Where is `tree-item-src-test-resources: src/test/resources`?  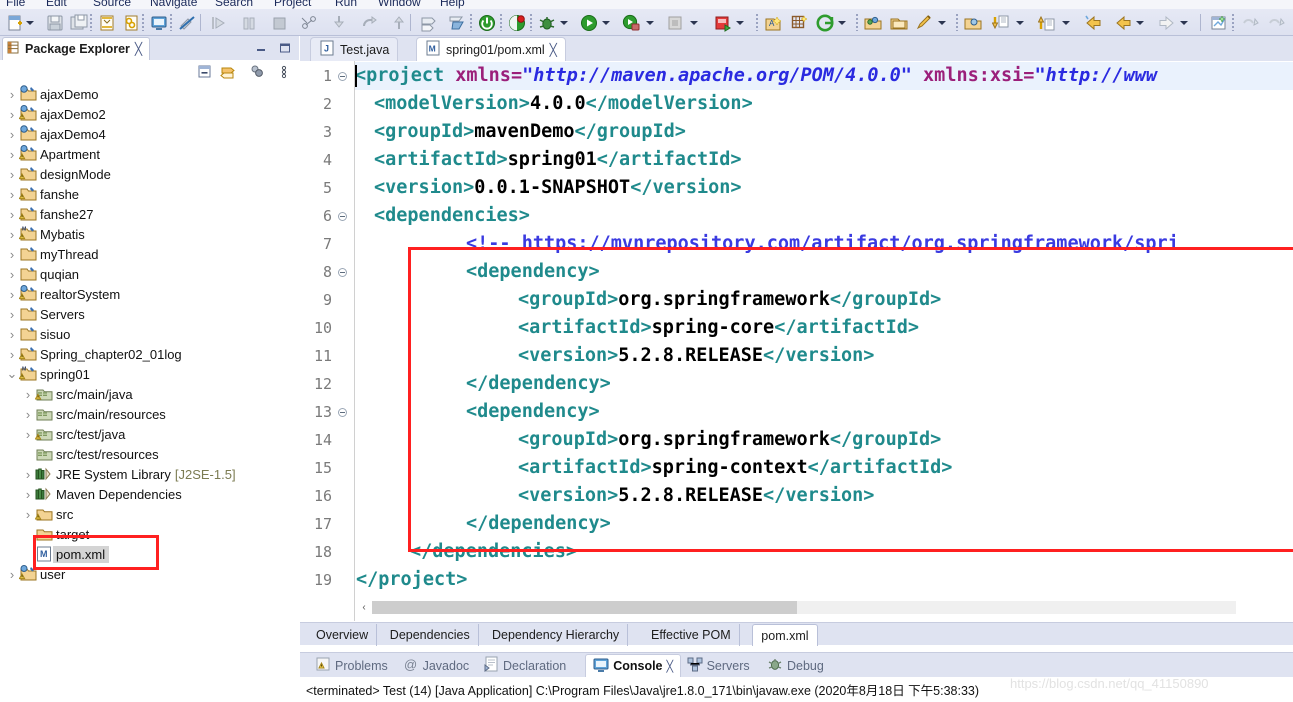 tree-item-src-test-resources: src/test/resources is located at coordinates (149, 454).